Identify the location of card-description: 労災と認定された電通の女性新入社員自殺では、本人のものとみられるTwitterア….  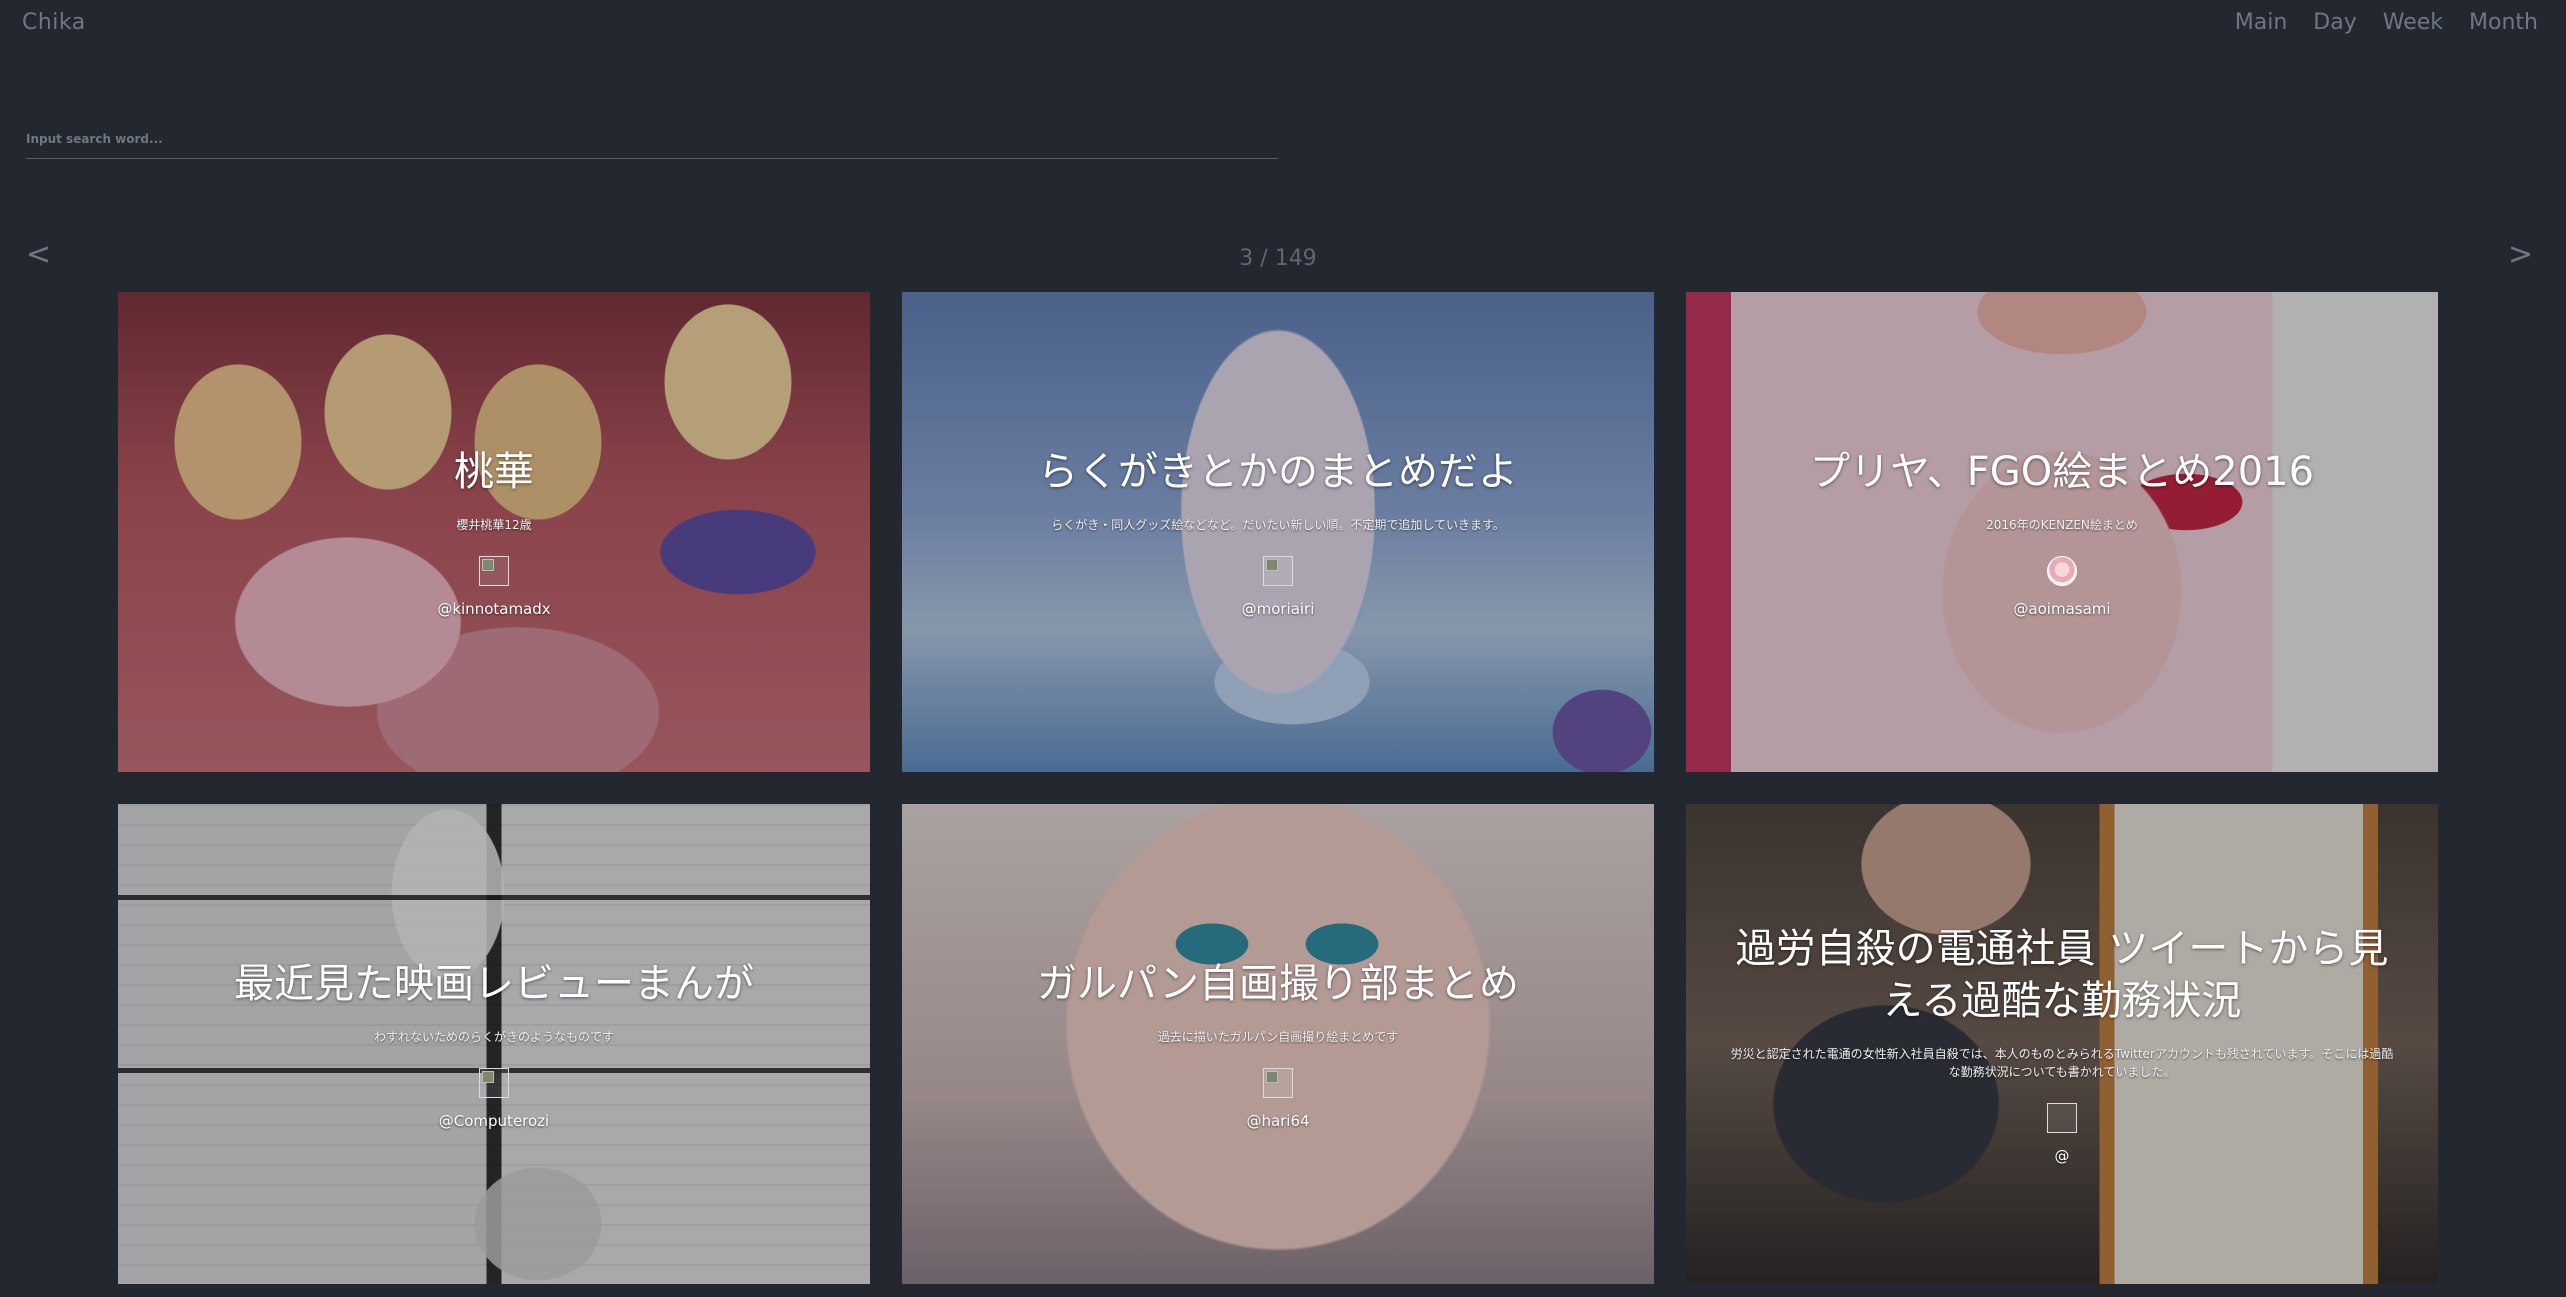
(2062, 1063).